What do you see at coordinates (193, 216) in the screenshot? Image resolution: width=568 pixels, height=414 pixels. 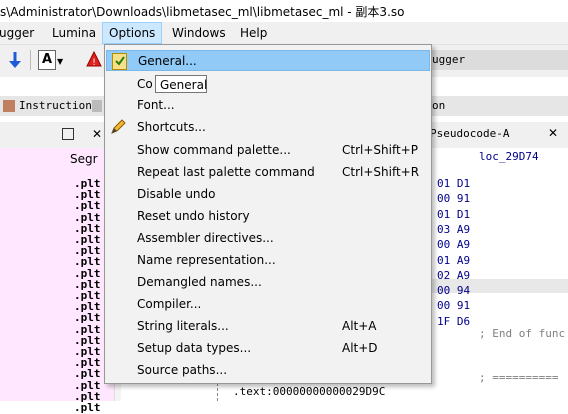 I see `menu-item-label: Reset undo history` at bounding box center [193, 216].